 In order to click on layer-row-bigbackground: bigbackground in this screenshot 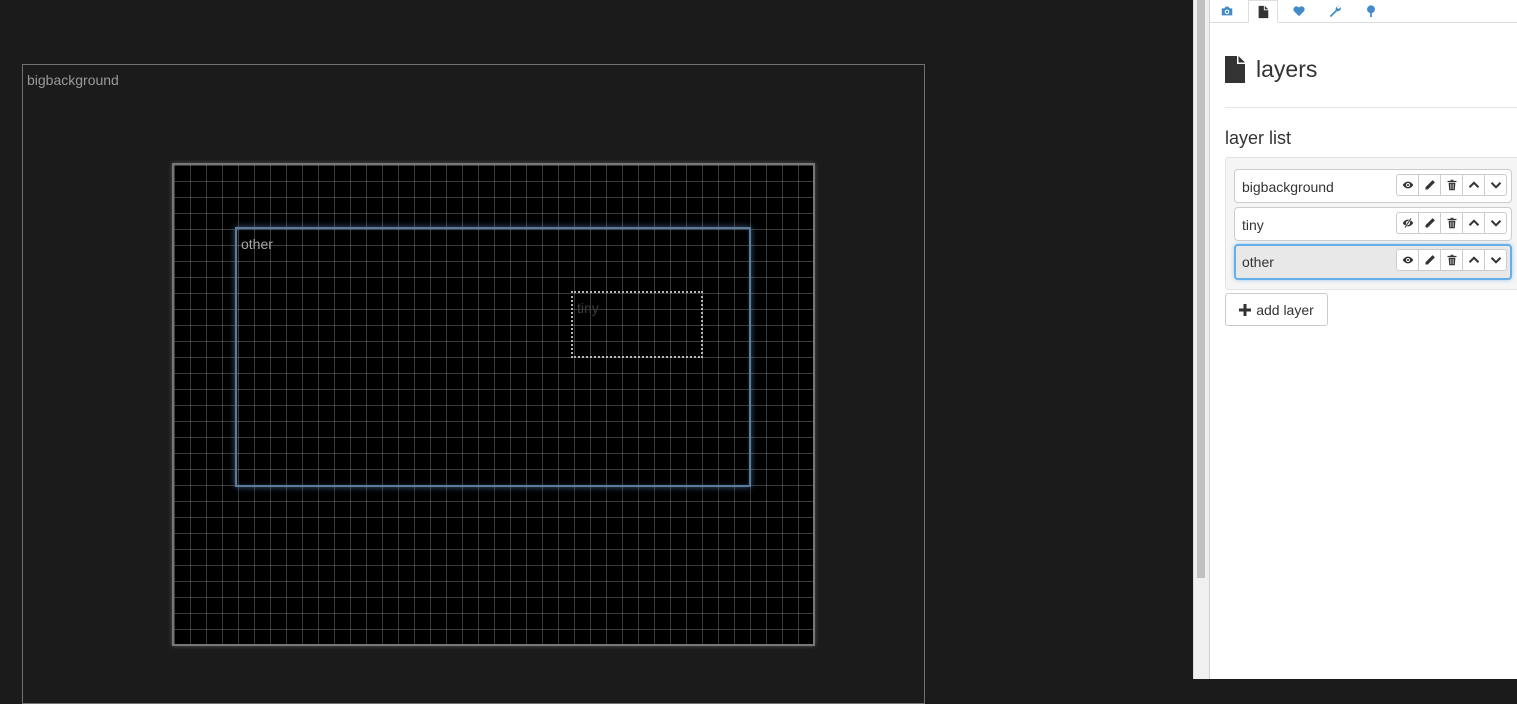, I will do `click(1373, 186)`.